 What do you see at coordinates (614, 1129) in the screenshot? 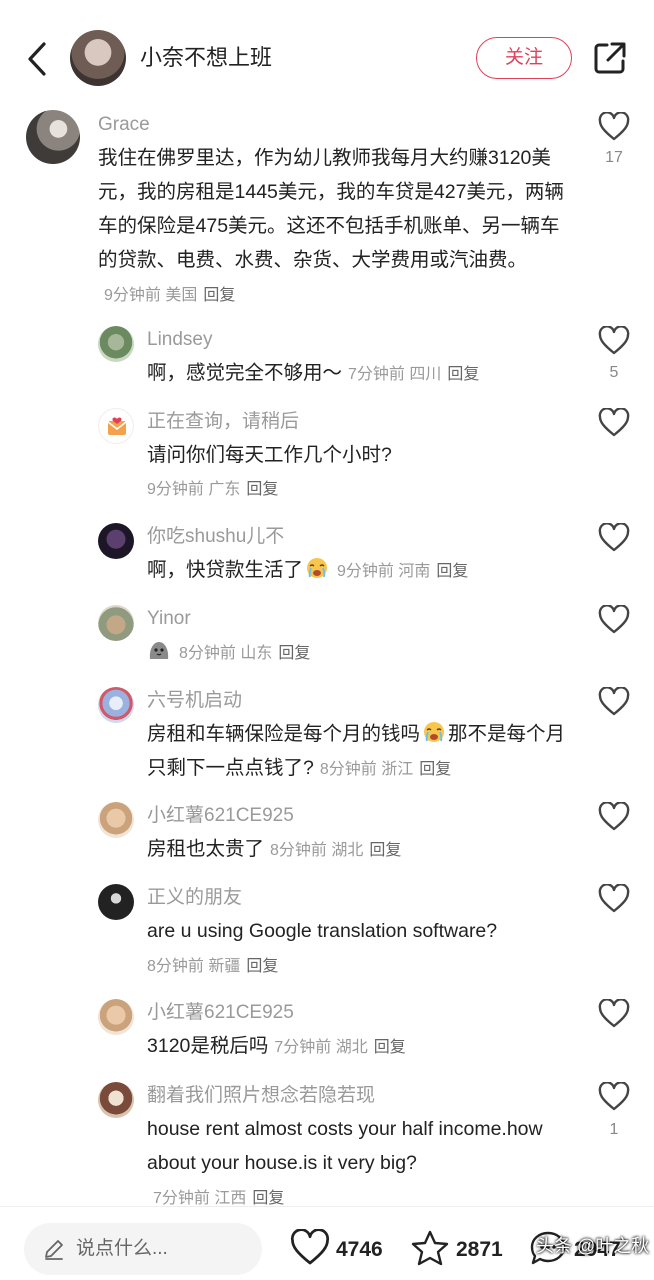
I see `like-count: 1` at bounding box center [614, 1129].